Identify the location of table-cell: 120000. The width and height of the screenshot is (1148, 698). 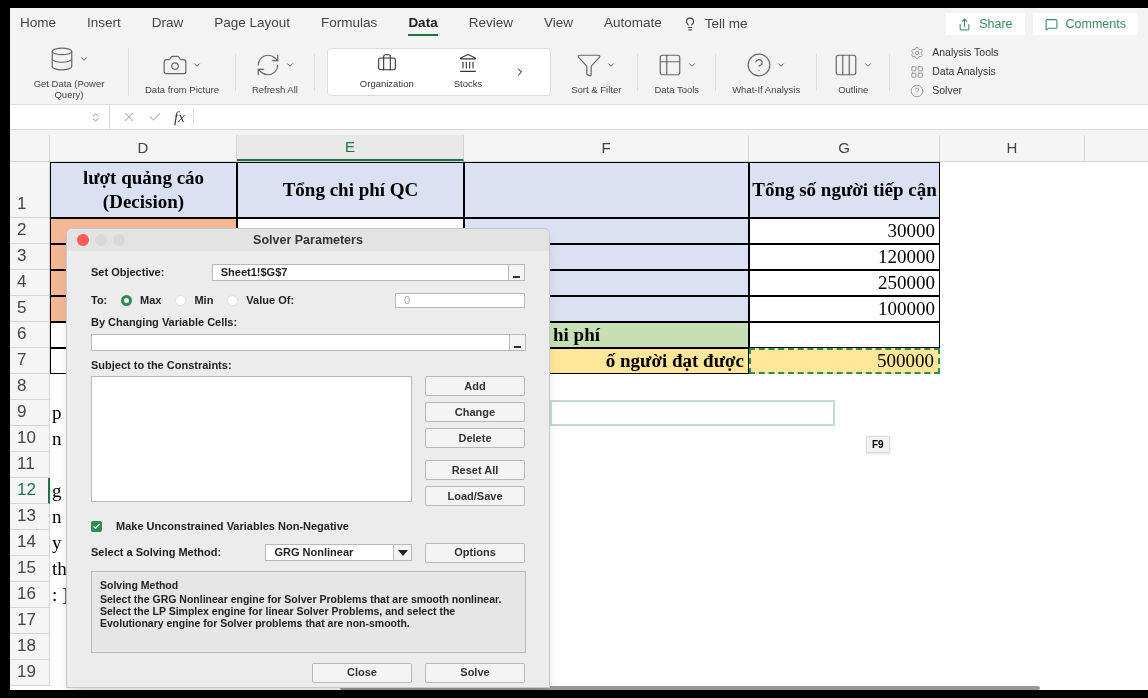
(844, 257).